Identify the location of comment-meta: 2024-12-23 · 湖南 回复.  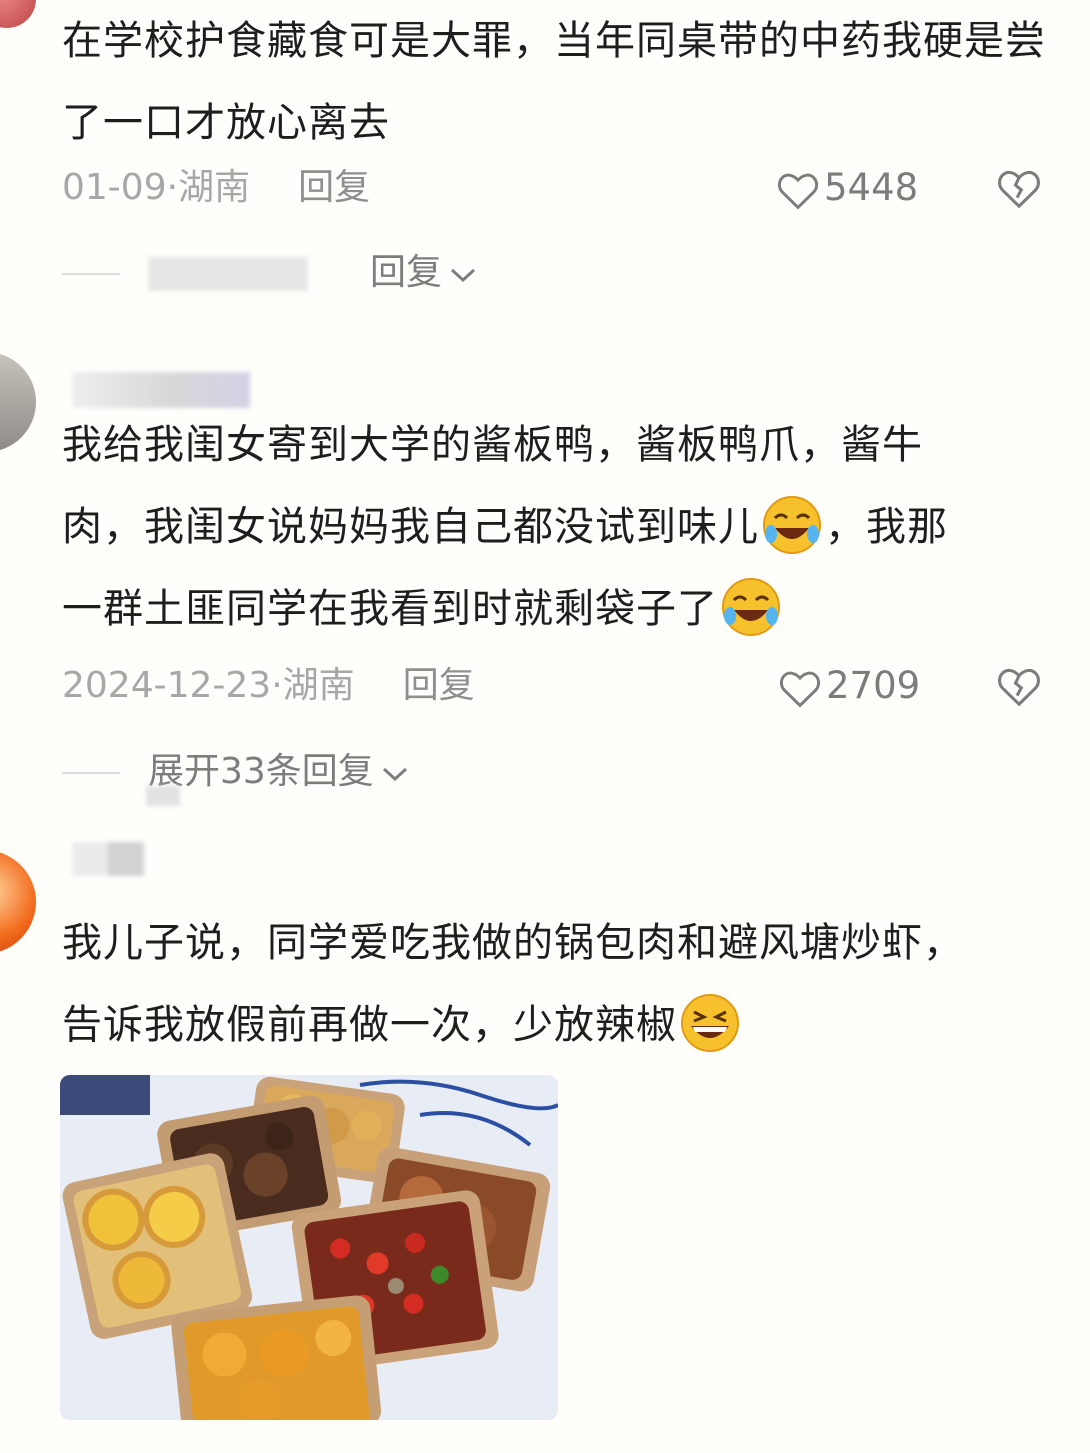
(268, 686).